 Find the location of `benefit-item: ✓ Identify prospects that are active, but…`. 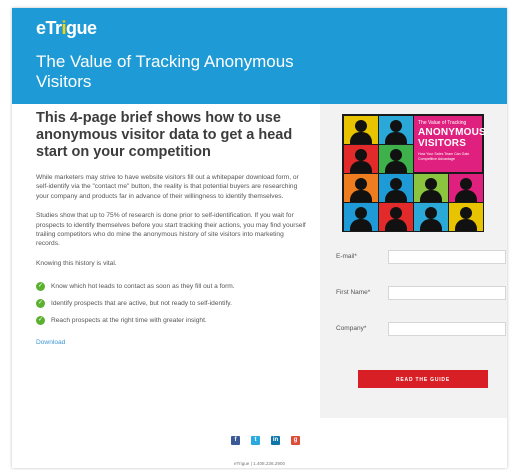

benefit-item: ✓ Identify prospects that are active, but… is located at coordinates (134, 304).